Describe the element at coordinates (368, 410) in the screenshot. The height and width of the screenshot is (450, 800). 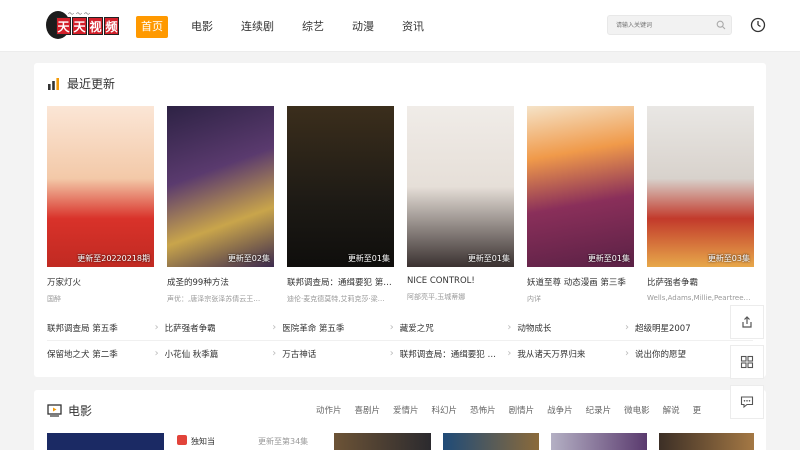
I see `genre-tag: 喜剧片` at that location.